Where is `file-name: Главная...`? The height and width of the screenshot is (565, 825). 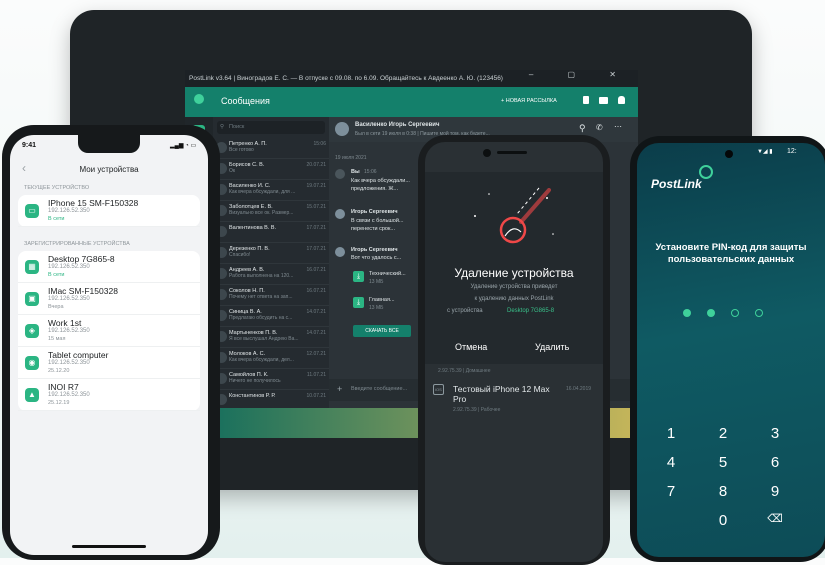
file-name: Главная... is located at coordinates (382, 300).